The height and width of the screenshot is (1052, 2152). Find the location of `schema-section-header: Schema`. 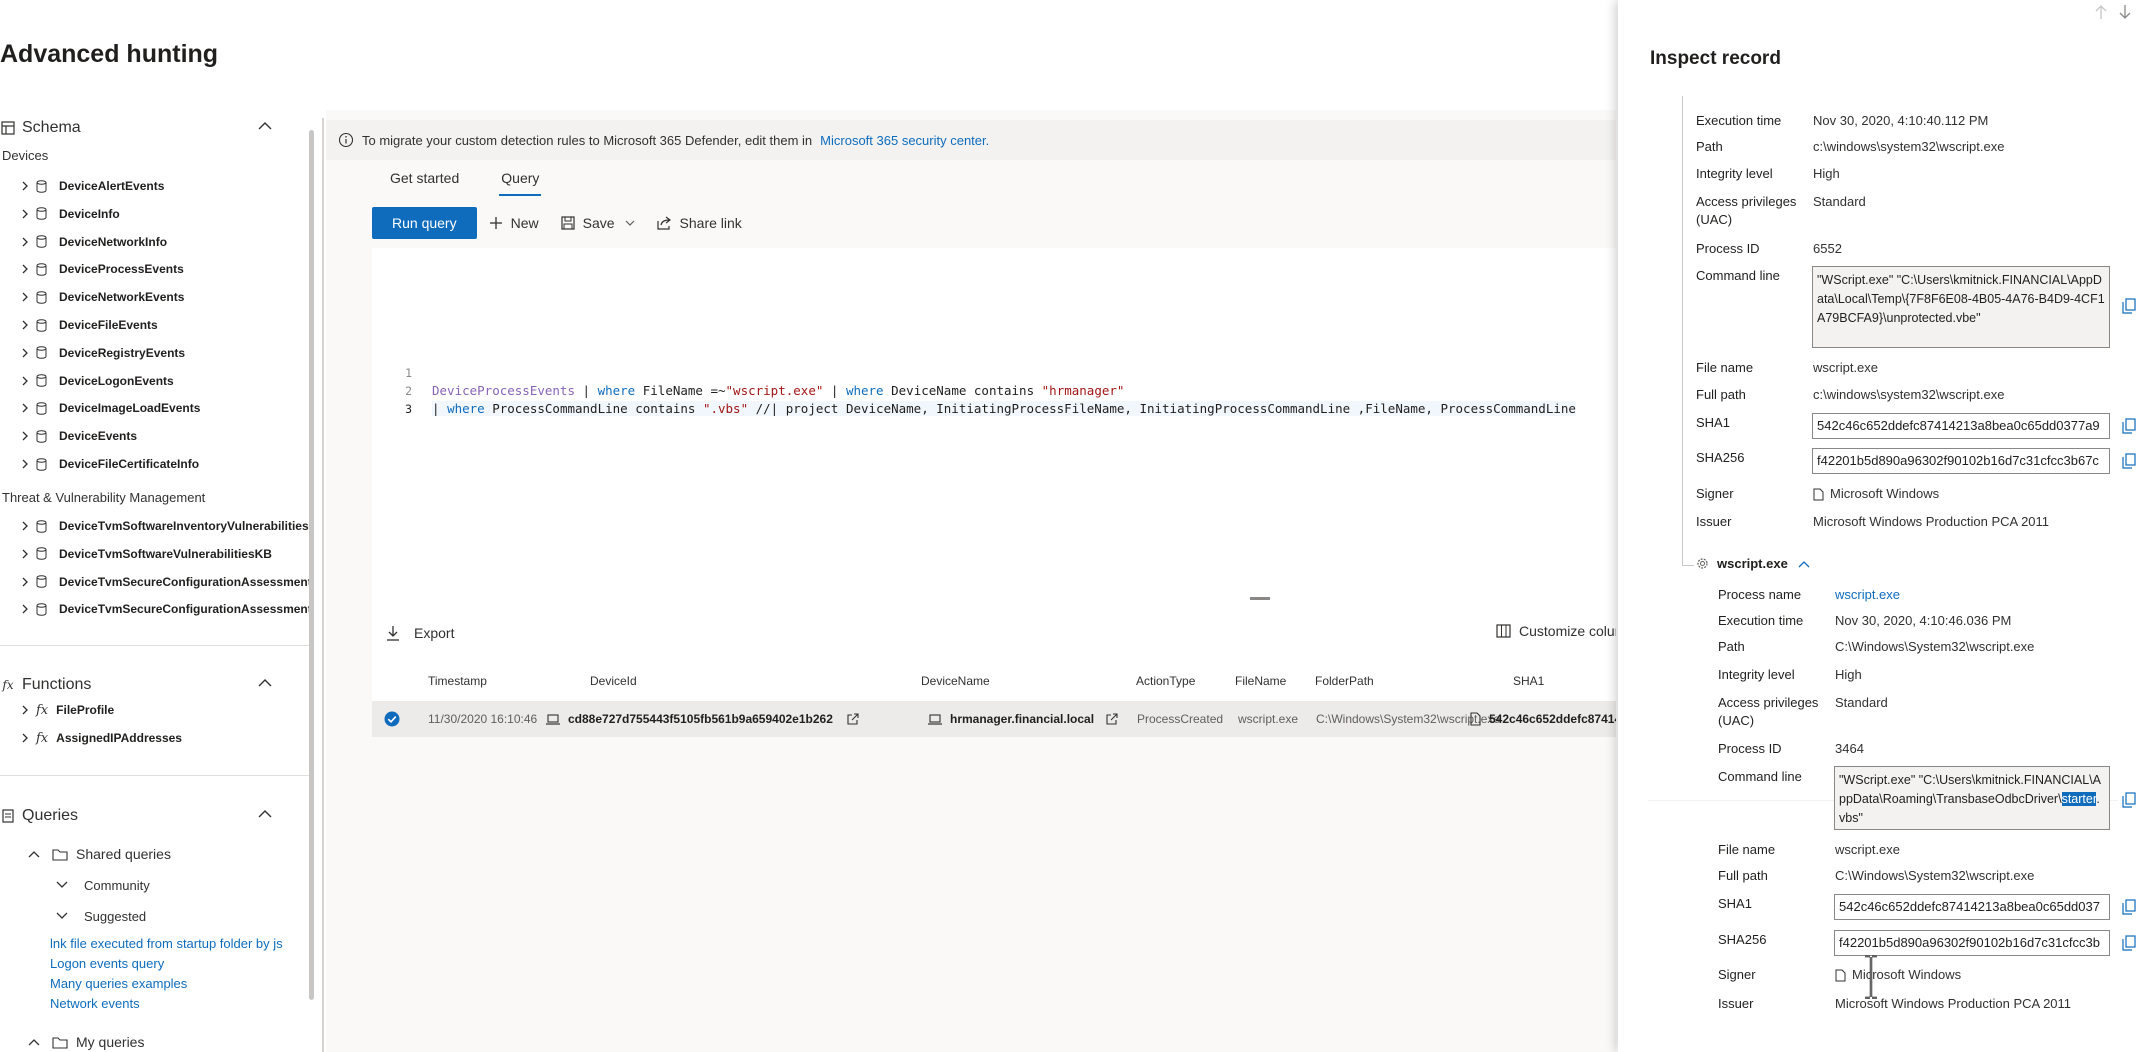

schema-section-header: Schema is located at coordinates (145, 128).